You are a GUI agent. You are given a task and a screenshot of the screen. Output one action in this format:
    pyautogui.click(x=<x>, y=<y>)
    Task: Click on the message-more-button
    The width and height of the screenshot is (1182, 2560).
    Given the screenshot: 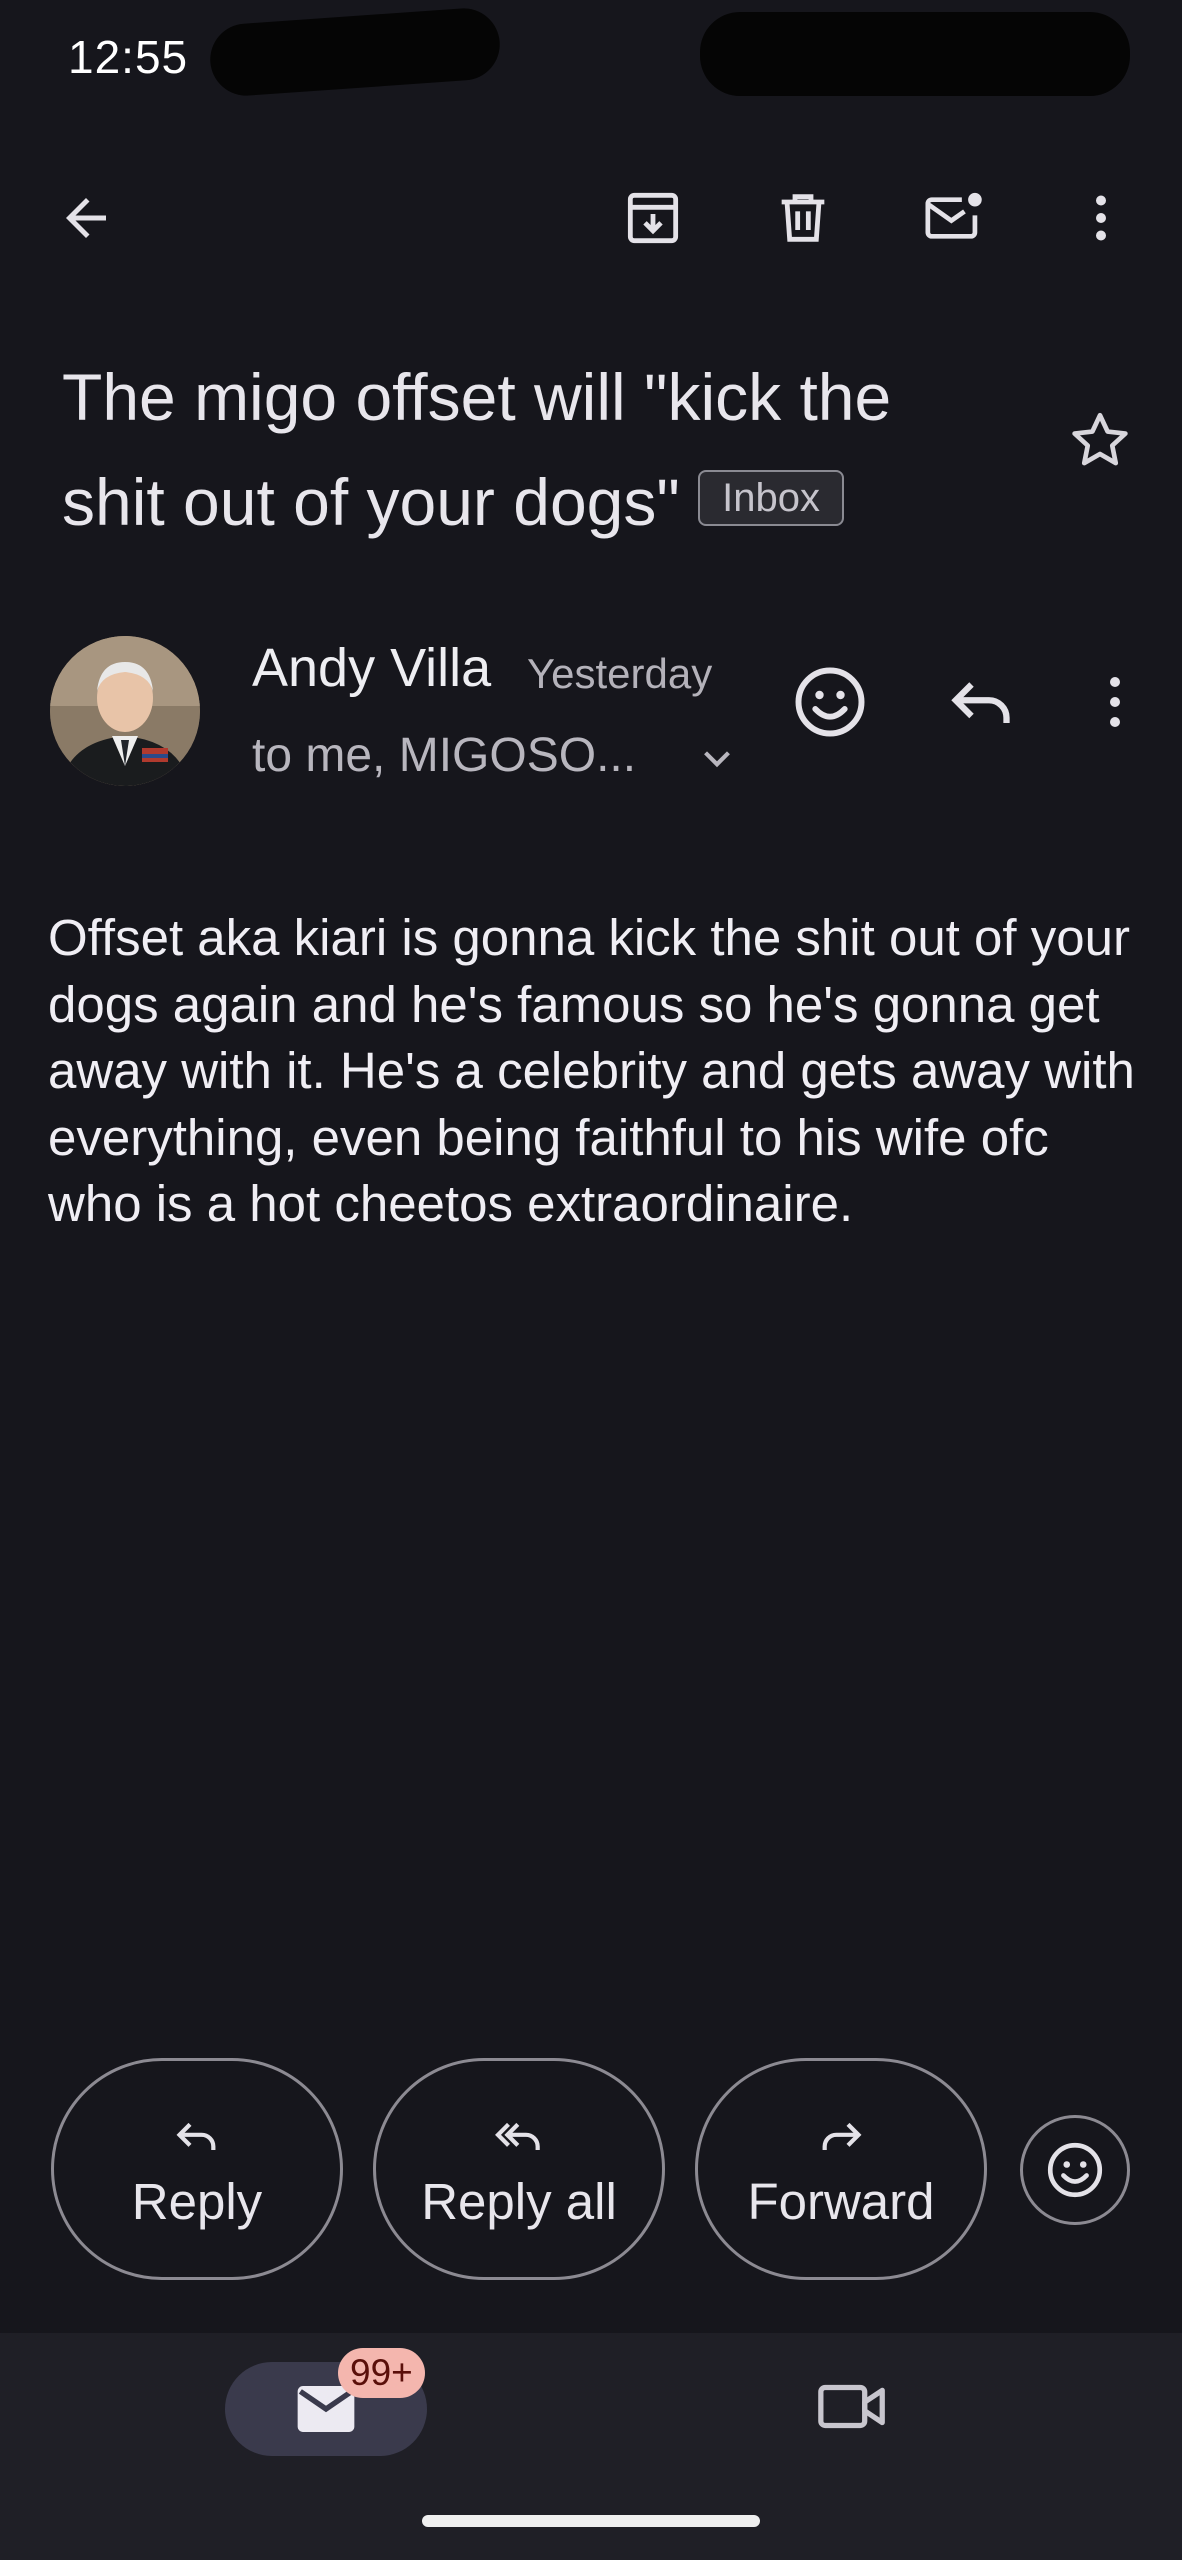 What is the action you would take?
    pyautogui.click(x=1120, y=702)
    